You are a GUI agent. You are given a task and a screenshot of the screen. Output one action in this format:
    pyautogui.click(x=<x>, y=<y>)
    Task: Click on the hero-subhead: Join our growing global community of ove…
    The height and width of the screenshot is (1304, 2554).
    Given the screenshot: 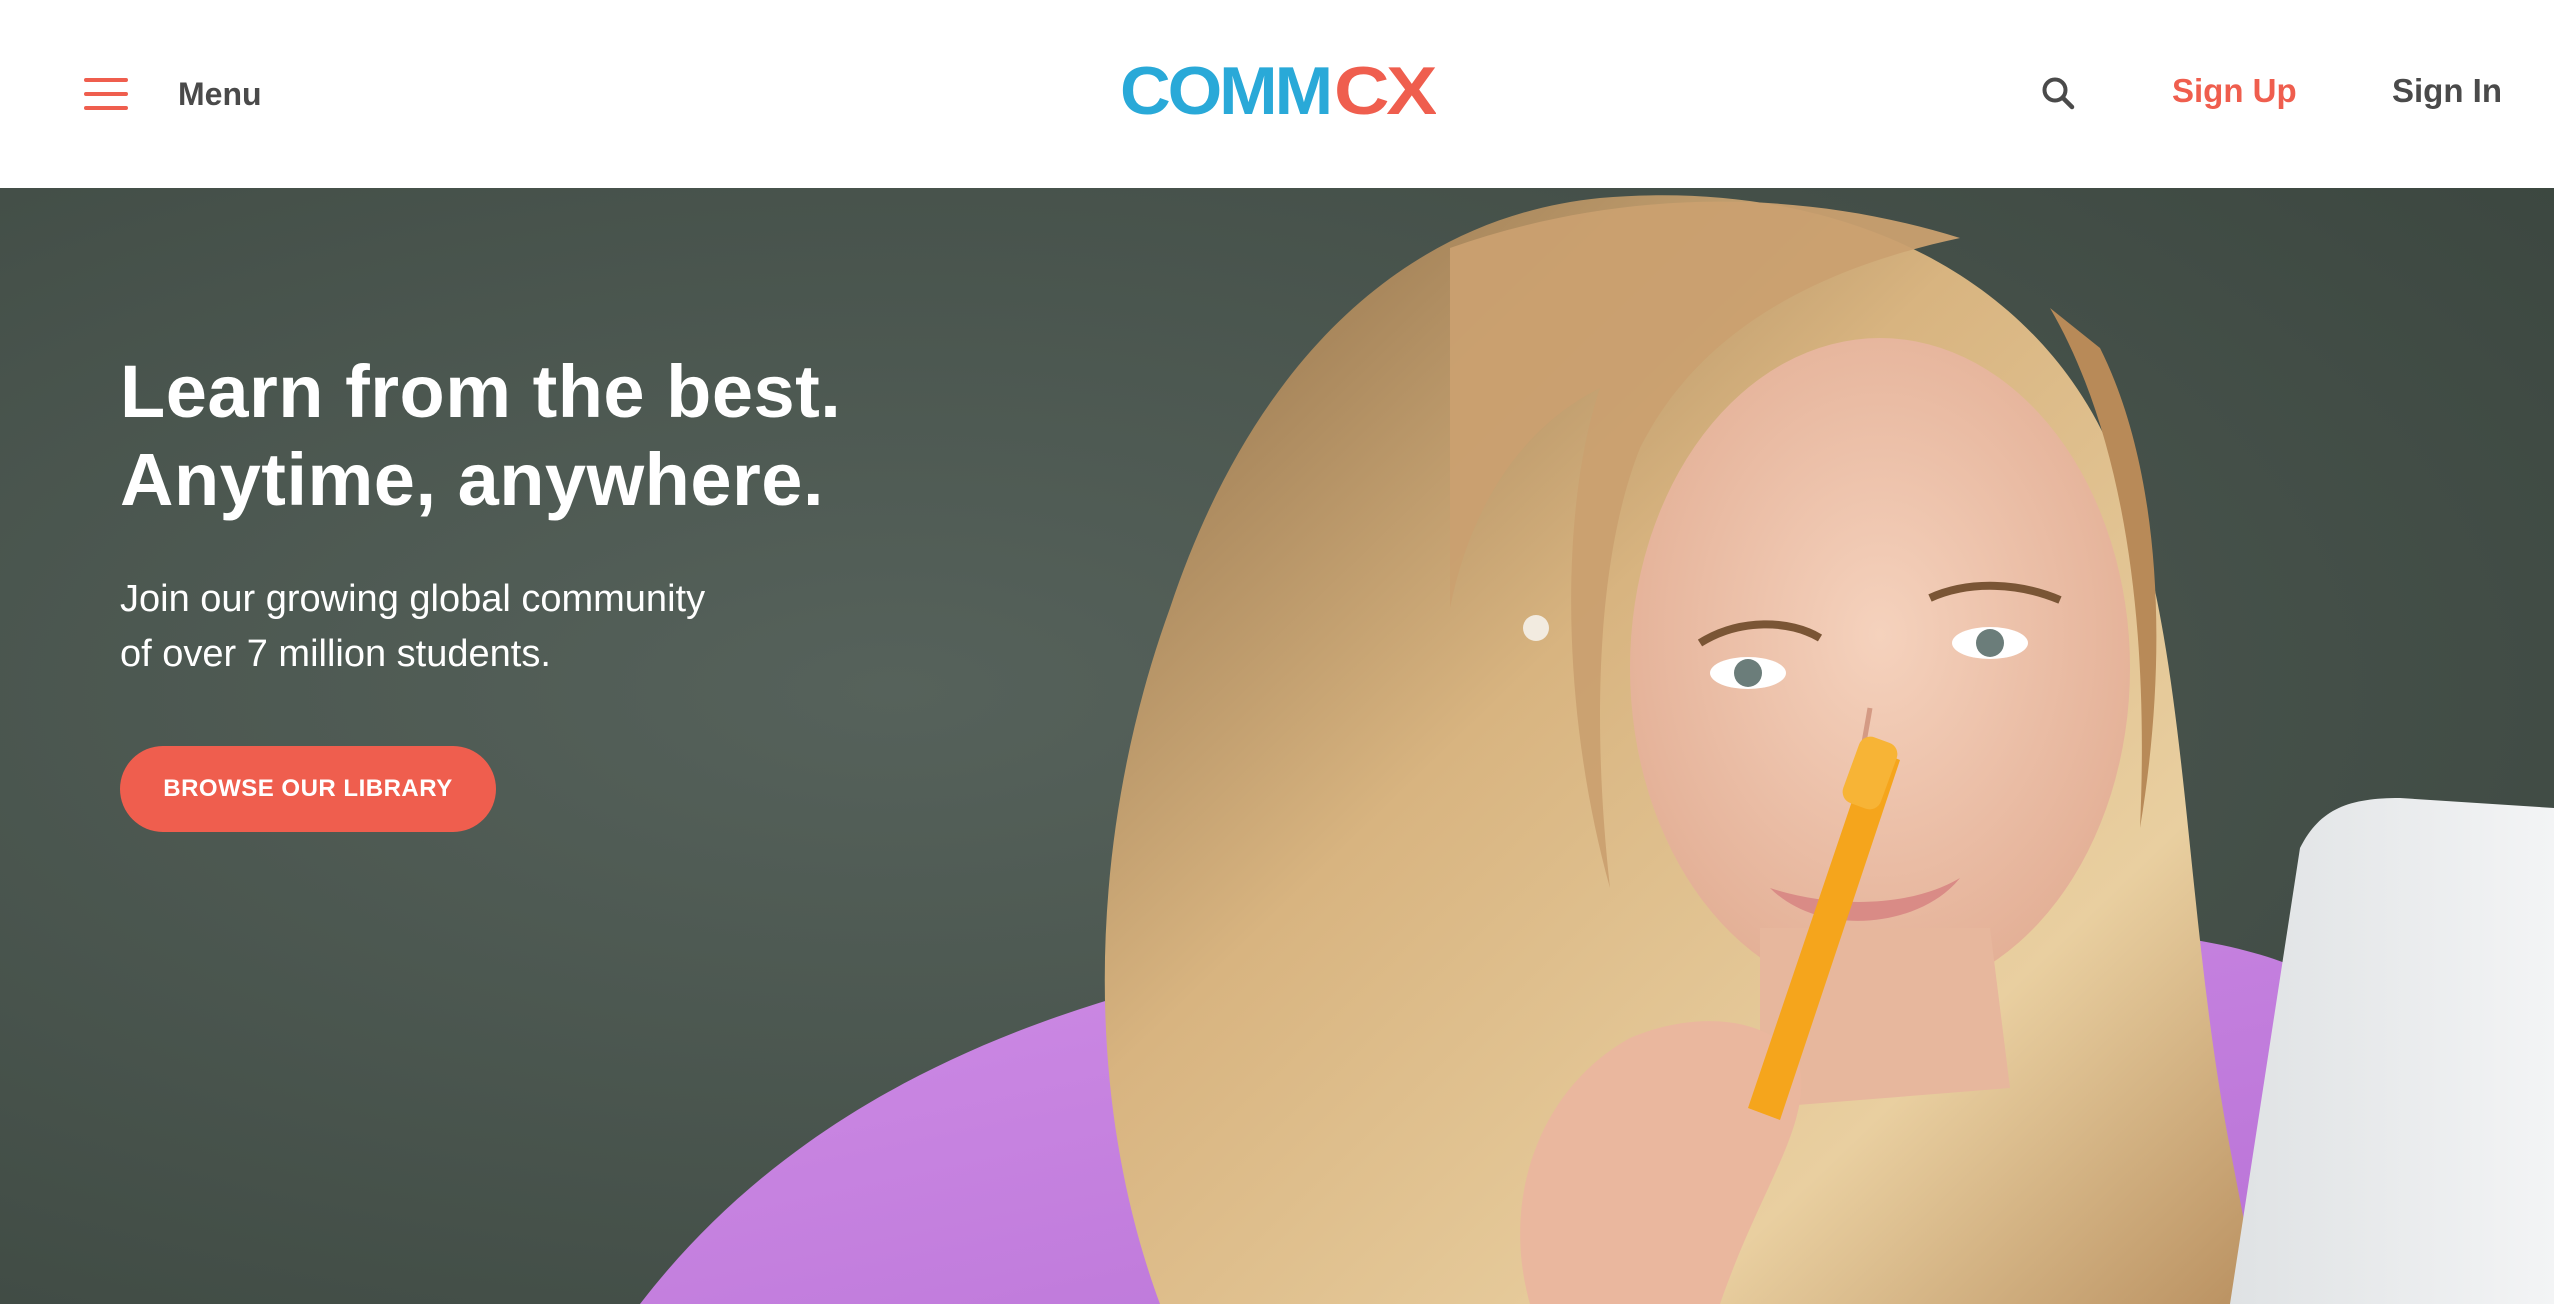 What is the action you would take?
    pyautogui.click(x=500, y=627)
    